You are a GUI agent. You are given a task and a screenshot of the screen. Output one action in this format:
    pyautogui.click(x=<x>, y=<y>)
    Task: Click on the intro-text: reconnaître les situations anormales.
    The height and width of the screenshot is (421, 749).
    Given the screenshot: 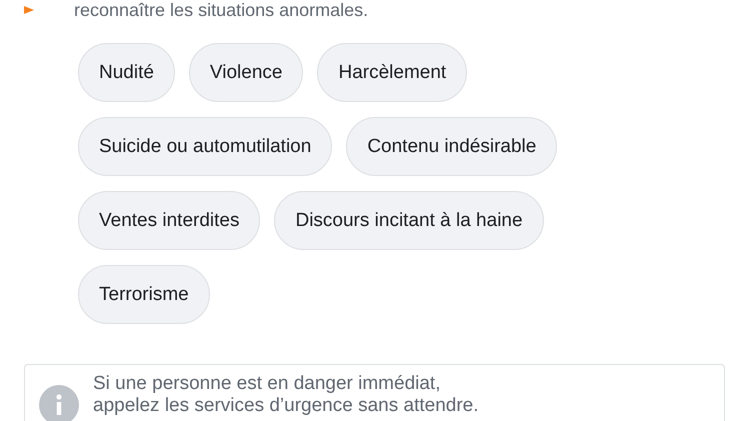 What is the action you would take?
    pyautogui.click(x=221, y=10)
    